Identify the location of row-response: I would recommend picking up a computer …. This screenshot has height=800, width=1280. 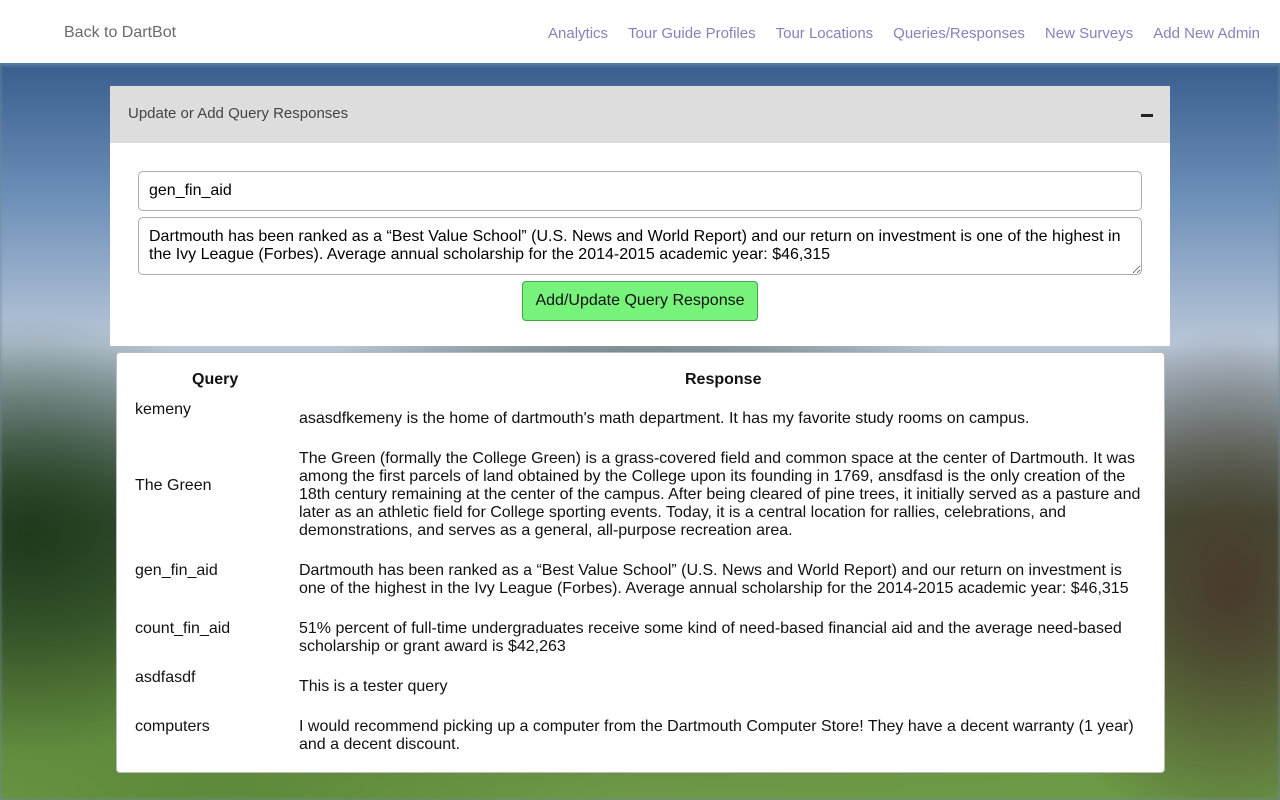
(716, 735).